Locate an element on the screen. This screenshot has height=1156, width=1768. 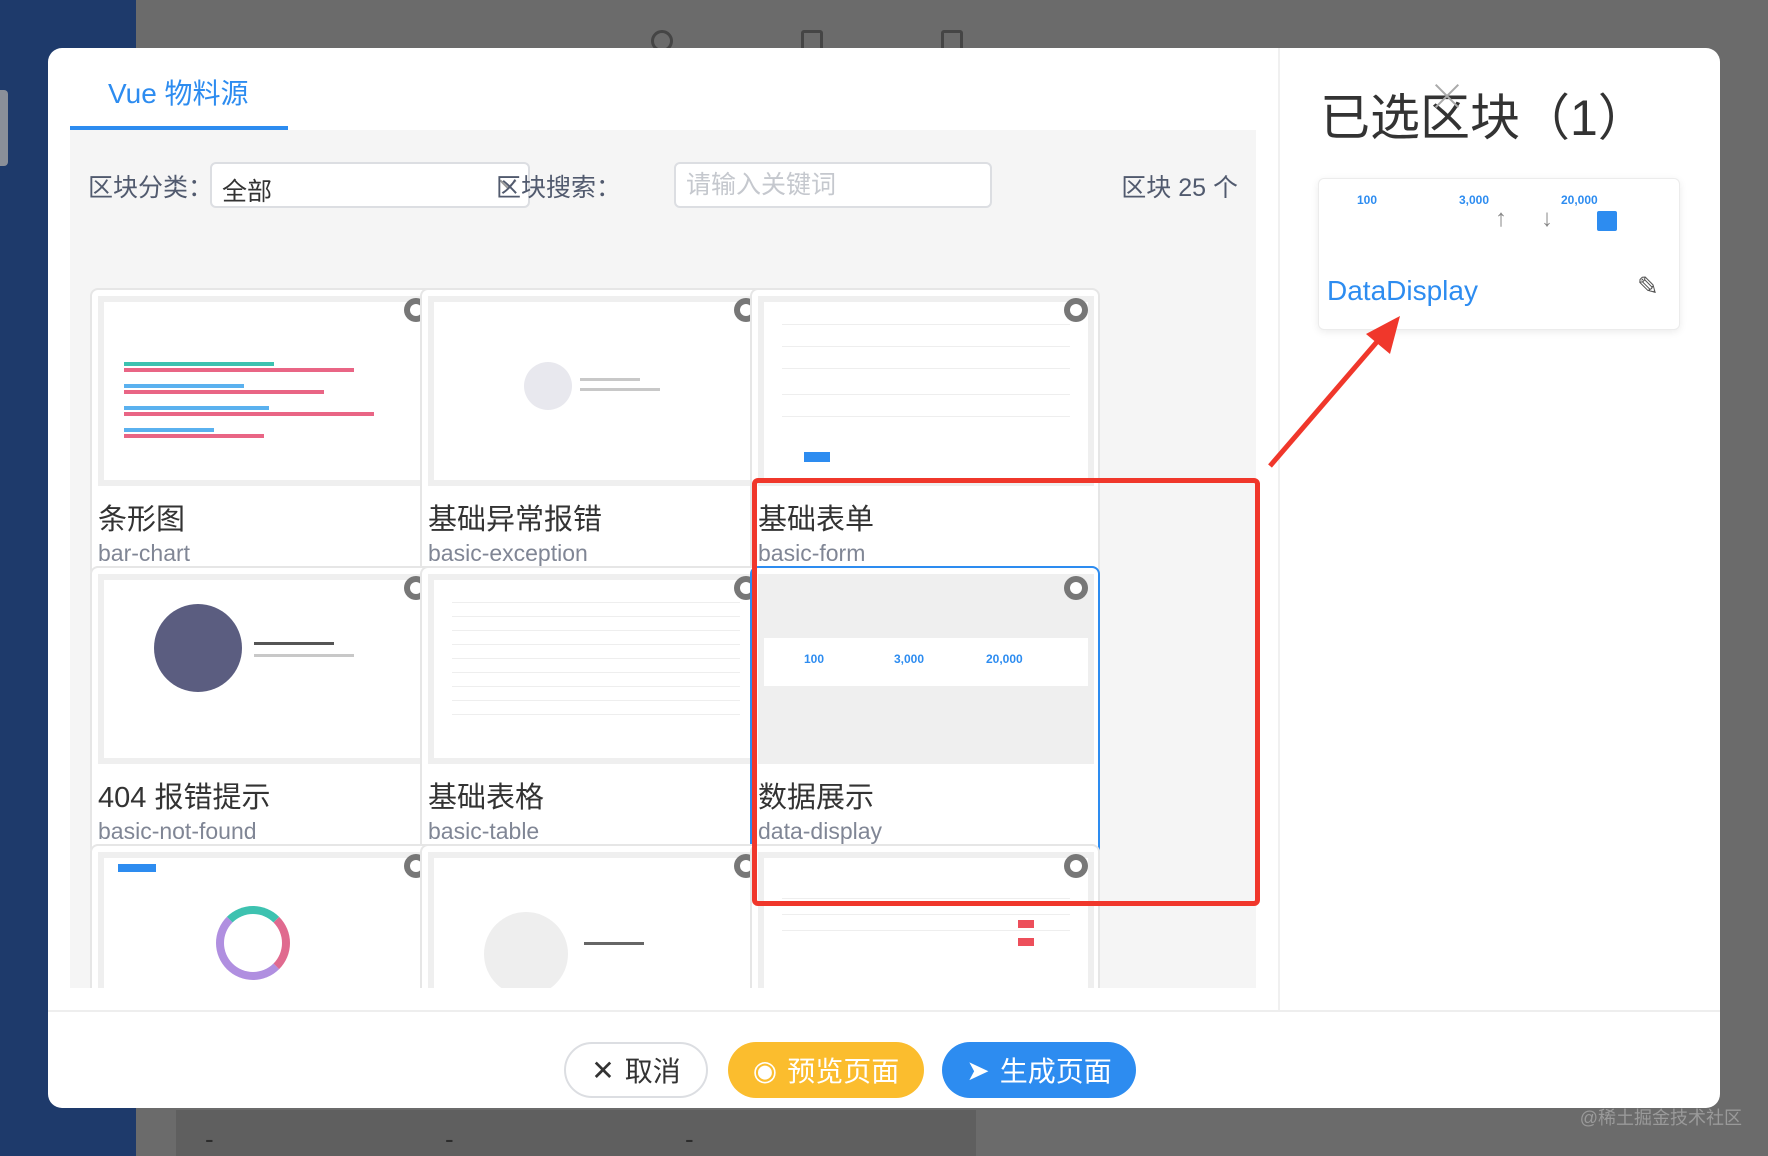
app-bottom-panel is located at coordinates (576, 1133).